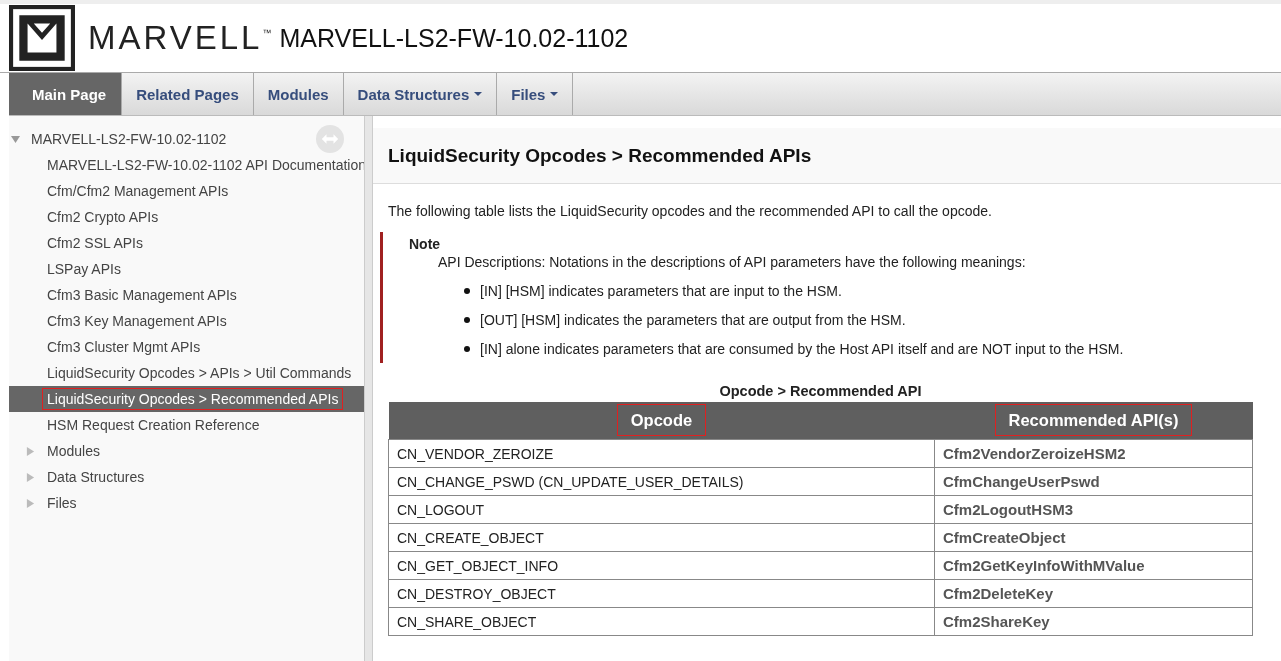 The height and width of the screenshot is (661, 1281). I want to click on note-text: API Descriptions: Notations in the descriptions of API parameters have the following meanings:, so click(732, 262).